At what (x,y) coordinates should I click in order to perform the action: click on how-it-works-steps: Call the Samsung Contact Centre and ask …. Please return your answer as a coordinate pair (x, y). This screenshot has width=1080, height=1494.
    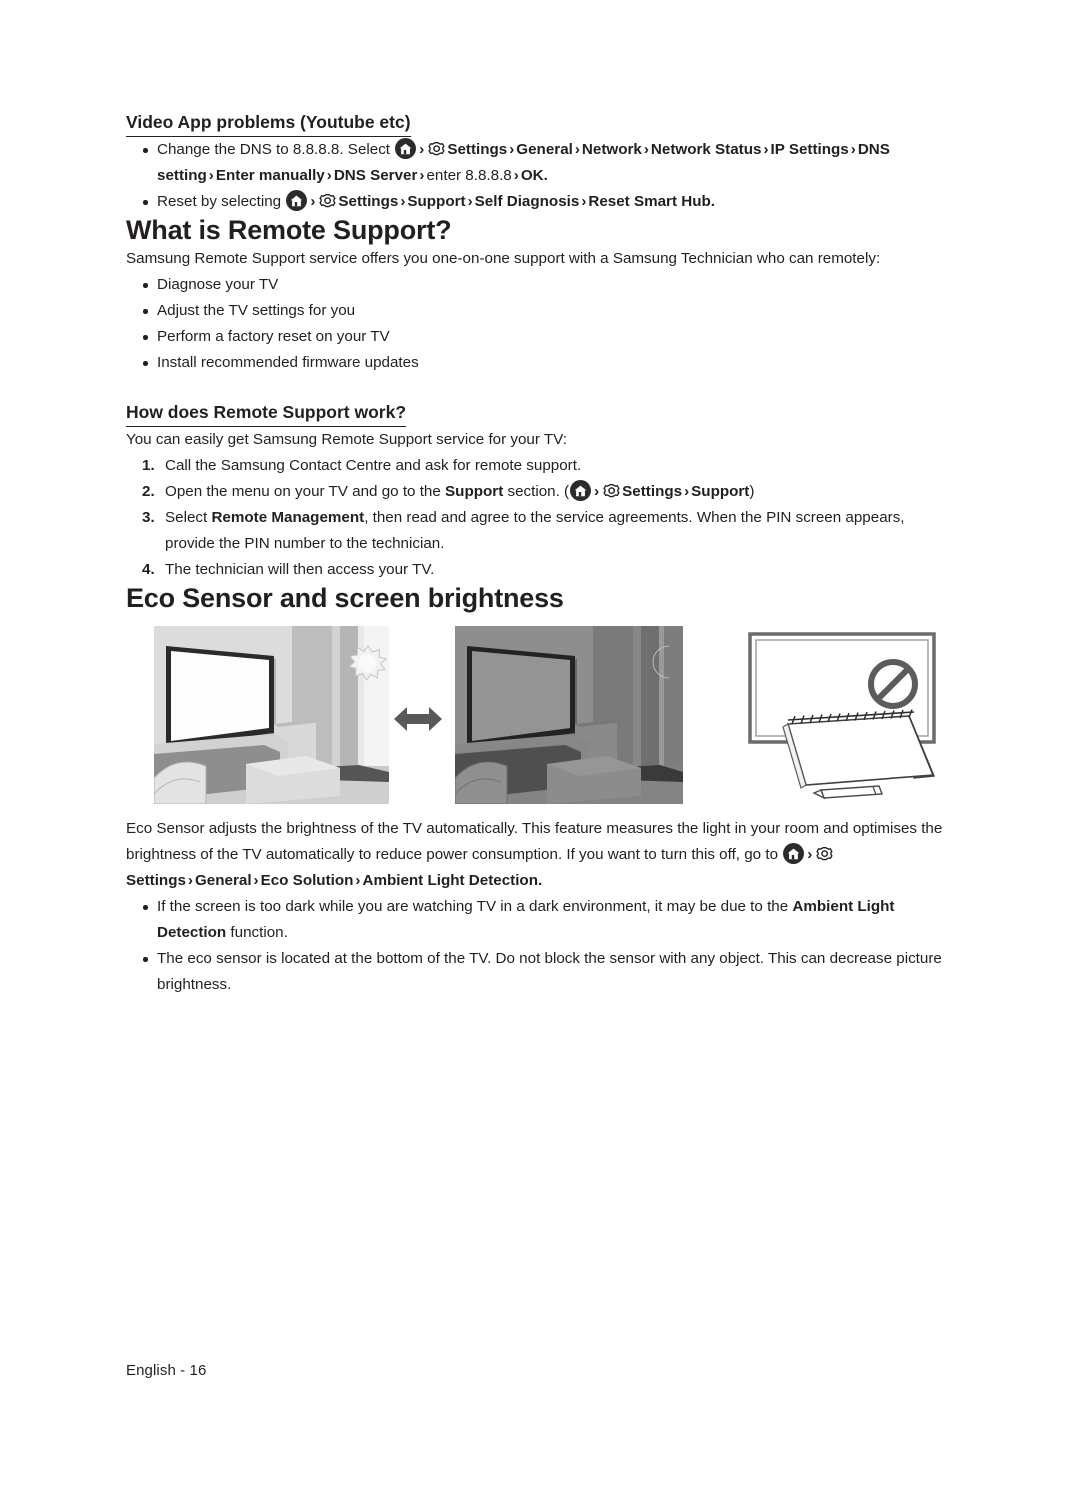
    Looking at the image, I should click on (541, 518).